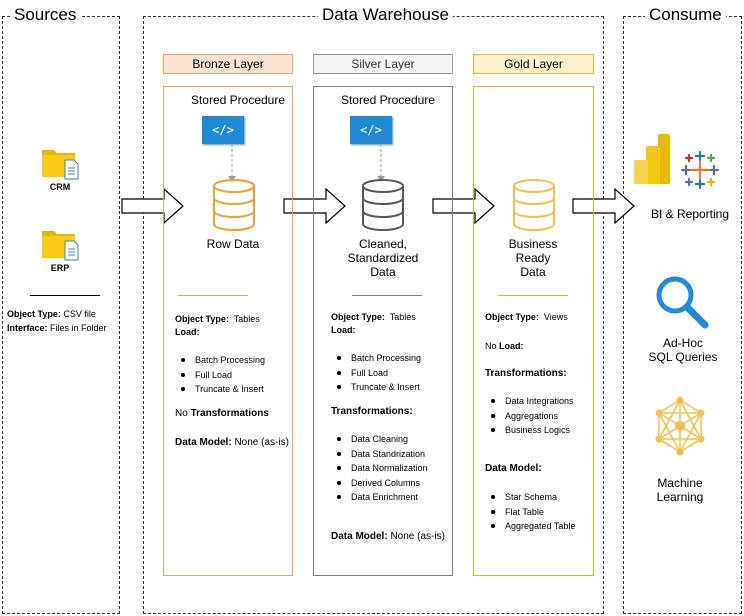 This screenshot has height=616, width=744. Describe the element at coordinates (383, 64) in the screenshot. I see `silver-layer-header: Silver Layer` at that location.